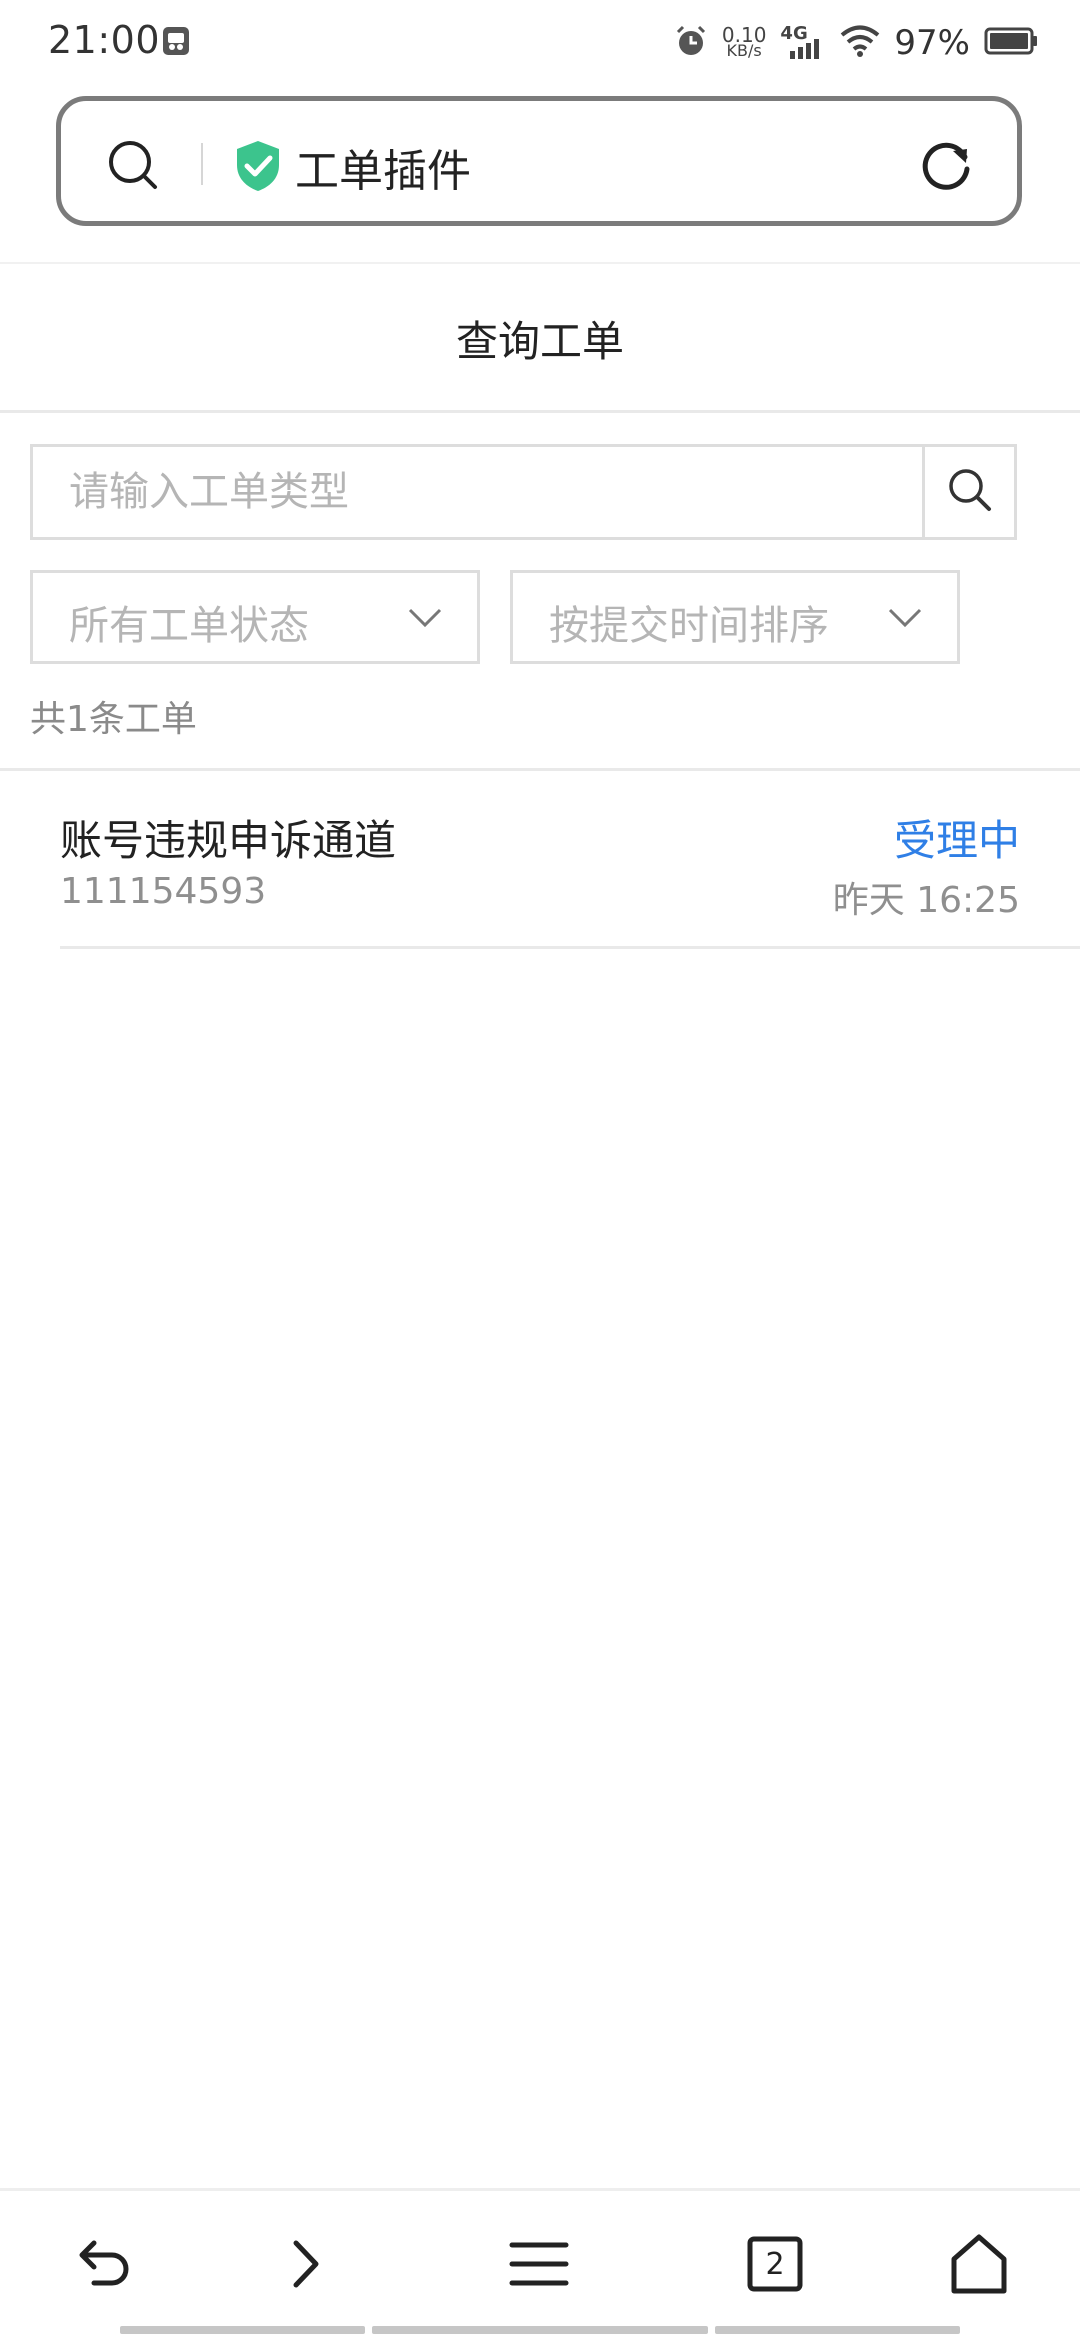  I want to click on ticket-title: 账号违规申诉通道, so click(228, 840).